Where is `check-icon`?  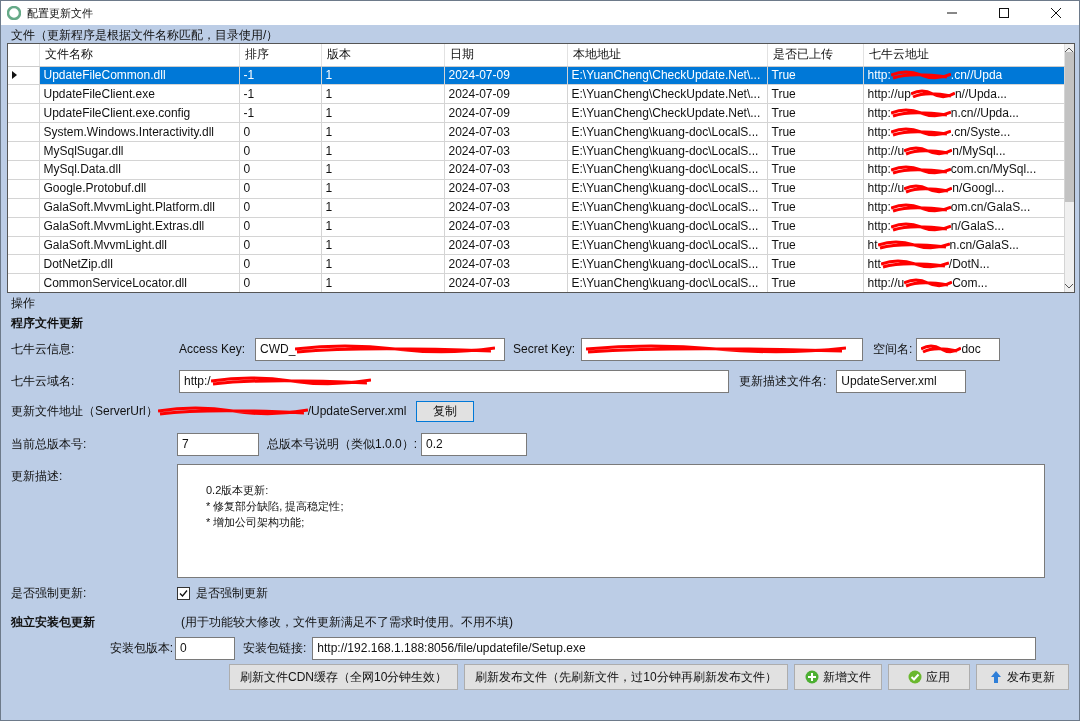 check-icon is located at coordinates (914, 677).